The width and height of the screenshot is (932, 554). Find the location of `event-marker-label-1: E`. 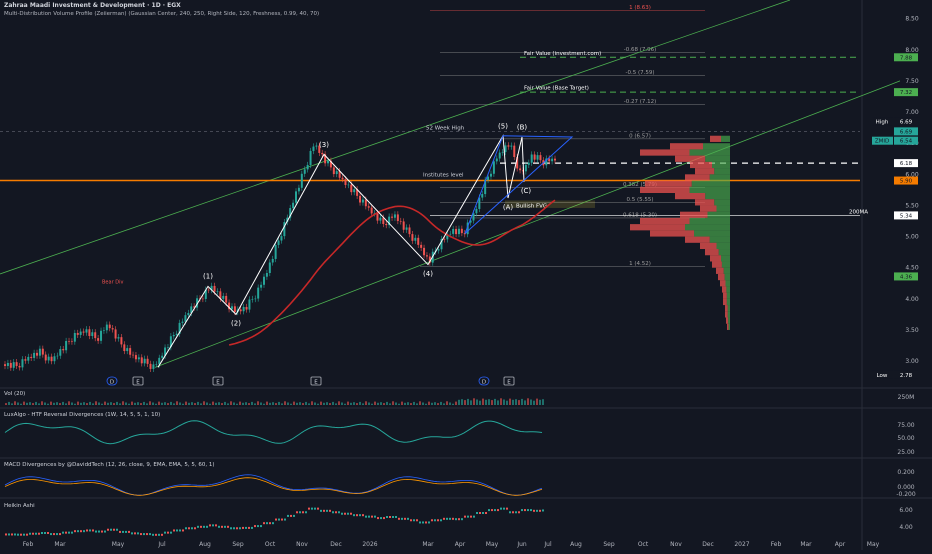

event-marker-label-1: E is located at coordinates (138, 383).